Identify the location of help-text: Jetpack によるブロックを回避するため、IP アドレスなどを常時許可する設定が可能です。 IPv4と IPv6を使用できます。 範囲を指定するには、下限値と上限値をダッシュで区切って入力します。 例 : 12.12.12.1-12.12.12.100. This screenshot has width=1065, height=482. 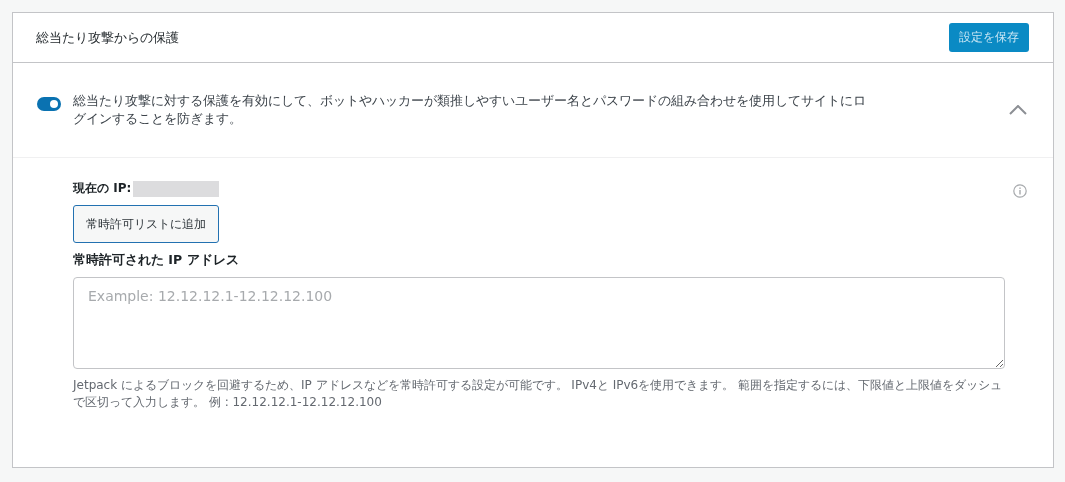
(538, 394).